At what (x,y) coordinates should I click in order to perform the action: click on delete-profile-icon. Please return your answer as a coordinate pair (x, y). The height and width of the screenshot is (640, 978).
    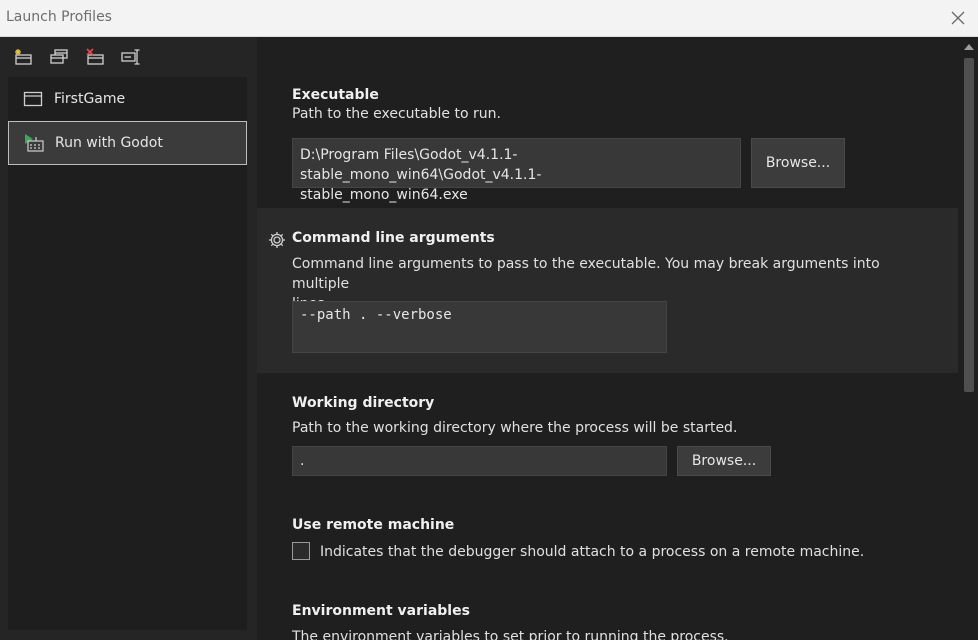
    Looking at the image, I should click on (95, 56).